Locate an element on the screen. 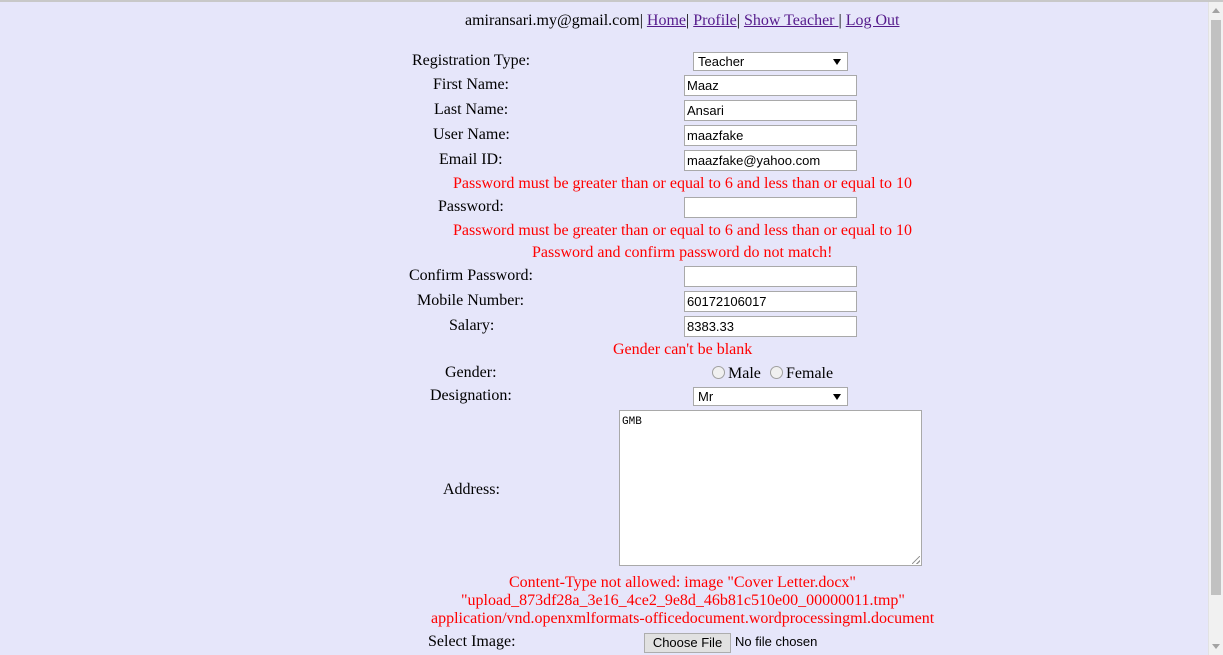 Image resolution: width=1223 pixels, height=655 pixels. choose-file-button: Choose File is located at coordinates (687, 643).